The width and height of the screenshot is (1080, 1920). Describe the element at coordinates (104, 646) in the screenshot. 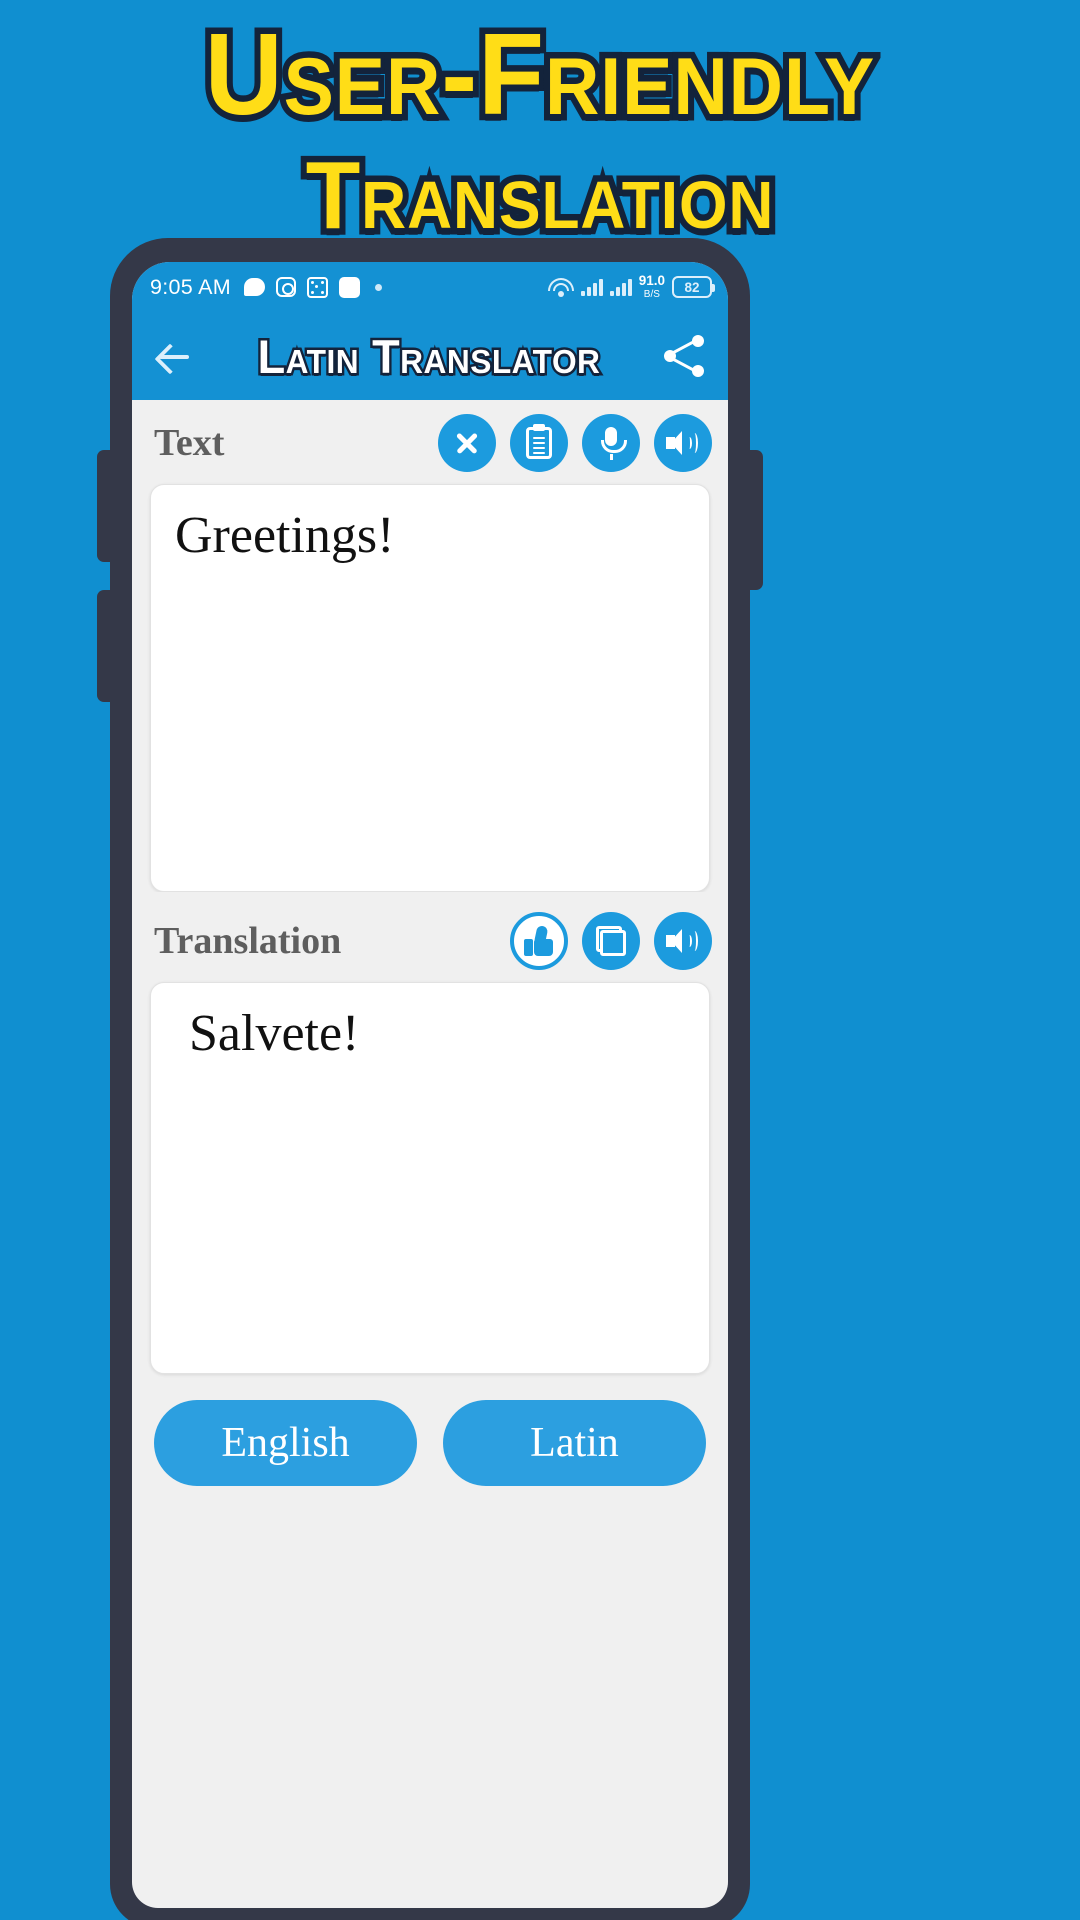

I see `volume-down-button` at that location.